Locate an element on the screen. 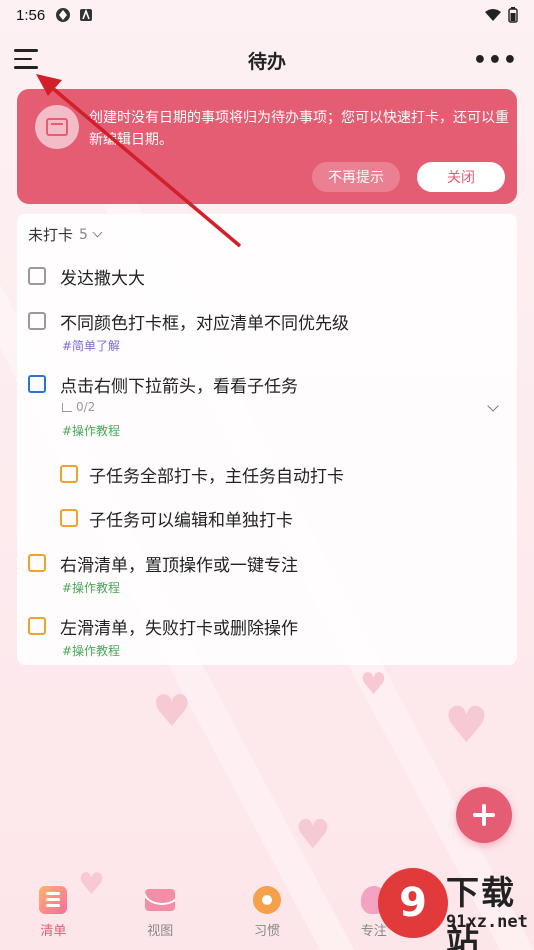 This screenshot has height=950, width=534. status-notification-icons is located at coordinates (74, 15).